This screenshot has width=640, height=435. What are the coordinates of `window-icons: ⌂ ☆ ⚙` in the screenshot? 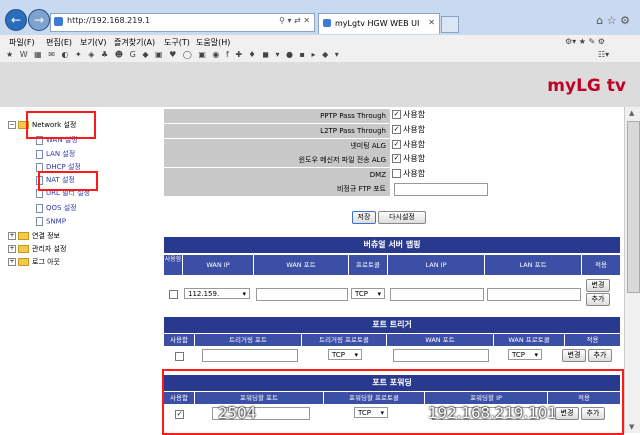 It's located at (613, 20).